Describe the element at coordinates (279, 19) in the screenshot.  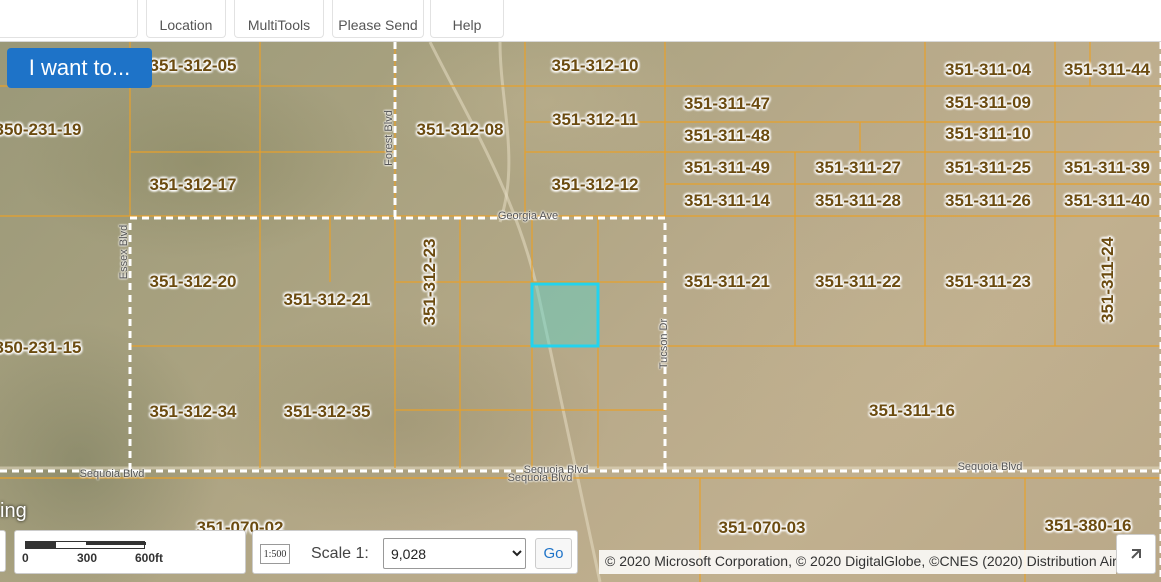
I see `tab-multitools: MultiTools` at that location.